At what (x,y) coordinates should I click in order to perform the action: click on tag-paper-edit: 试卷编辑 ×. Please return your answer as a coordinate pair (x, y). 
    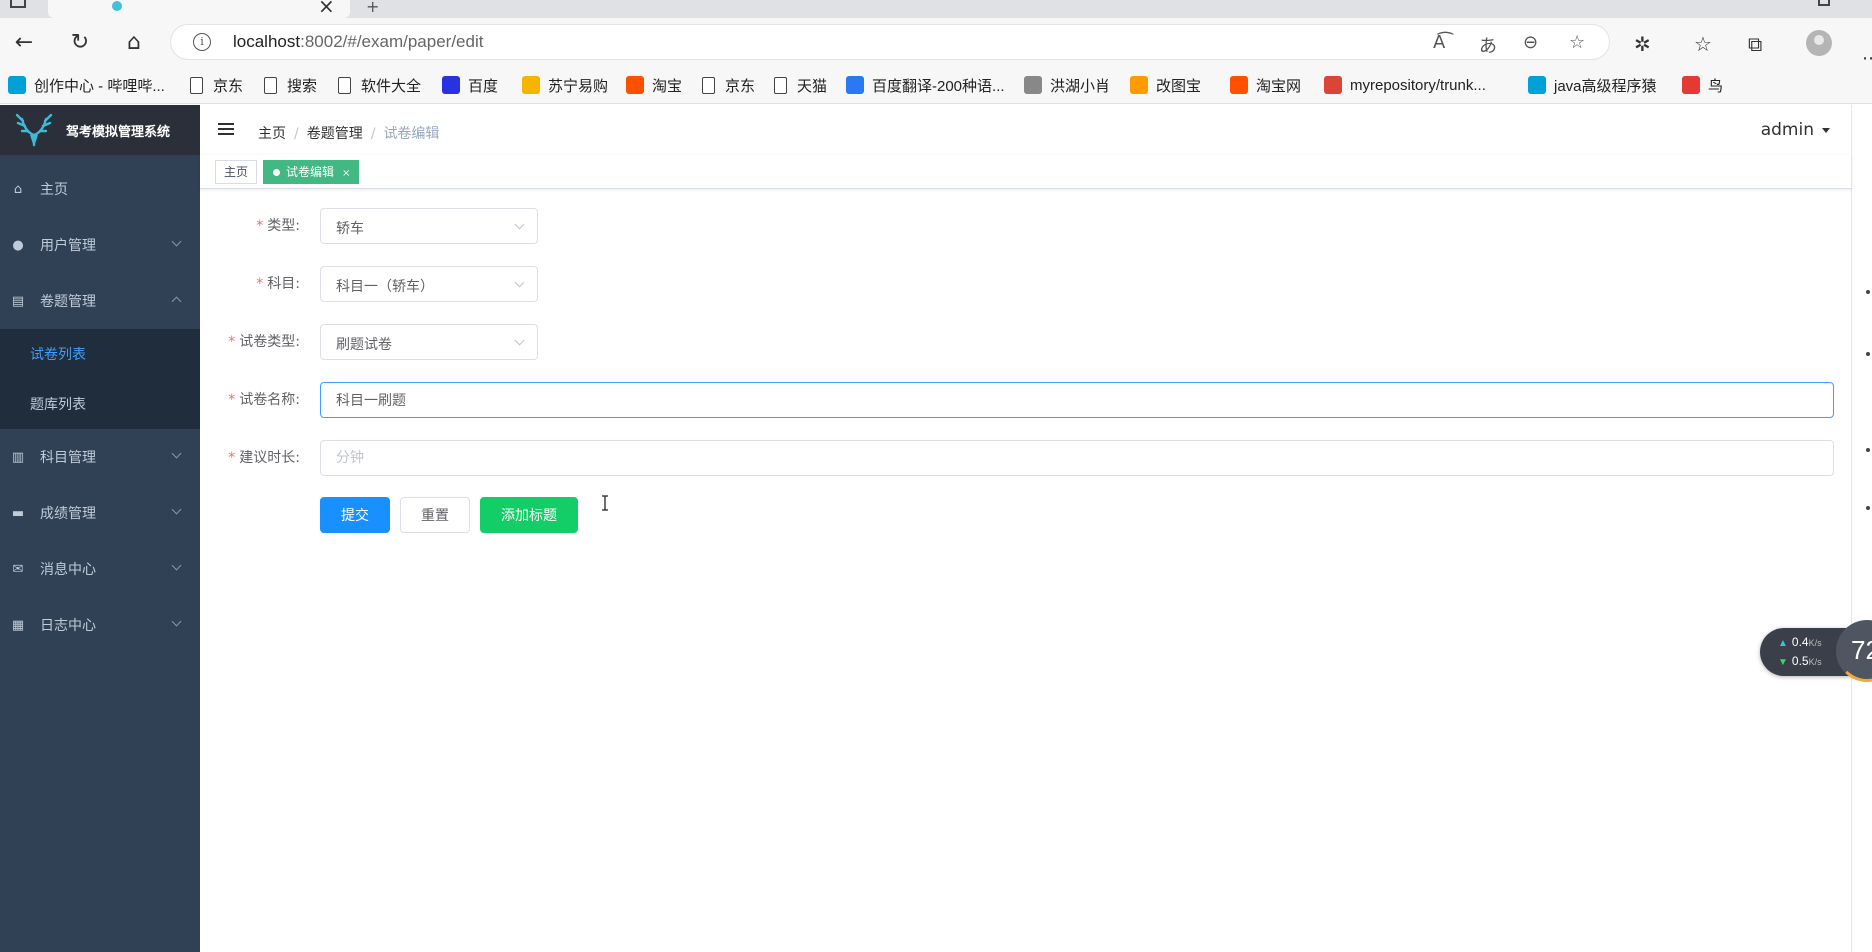
    Looking at the image, I should click on (311, 172).